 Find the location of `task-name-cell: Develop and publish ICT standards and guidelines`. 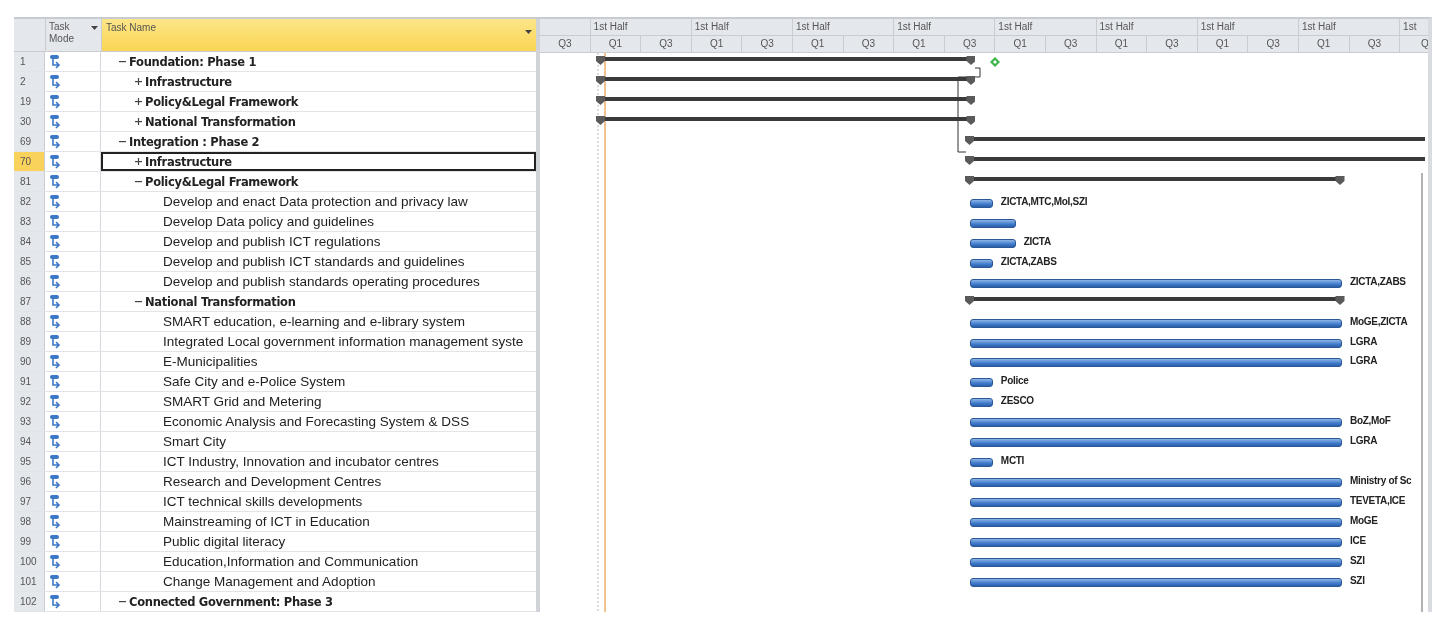

task-name-cell: Develop and publish ICT standards and guidelines is located at coordinates (318, 261).